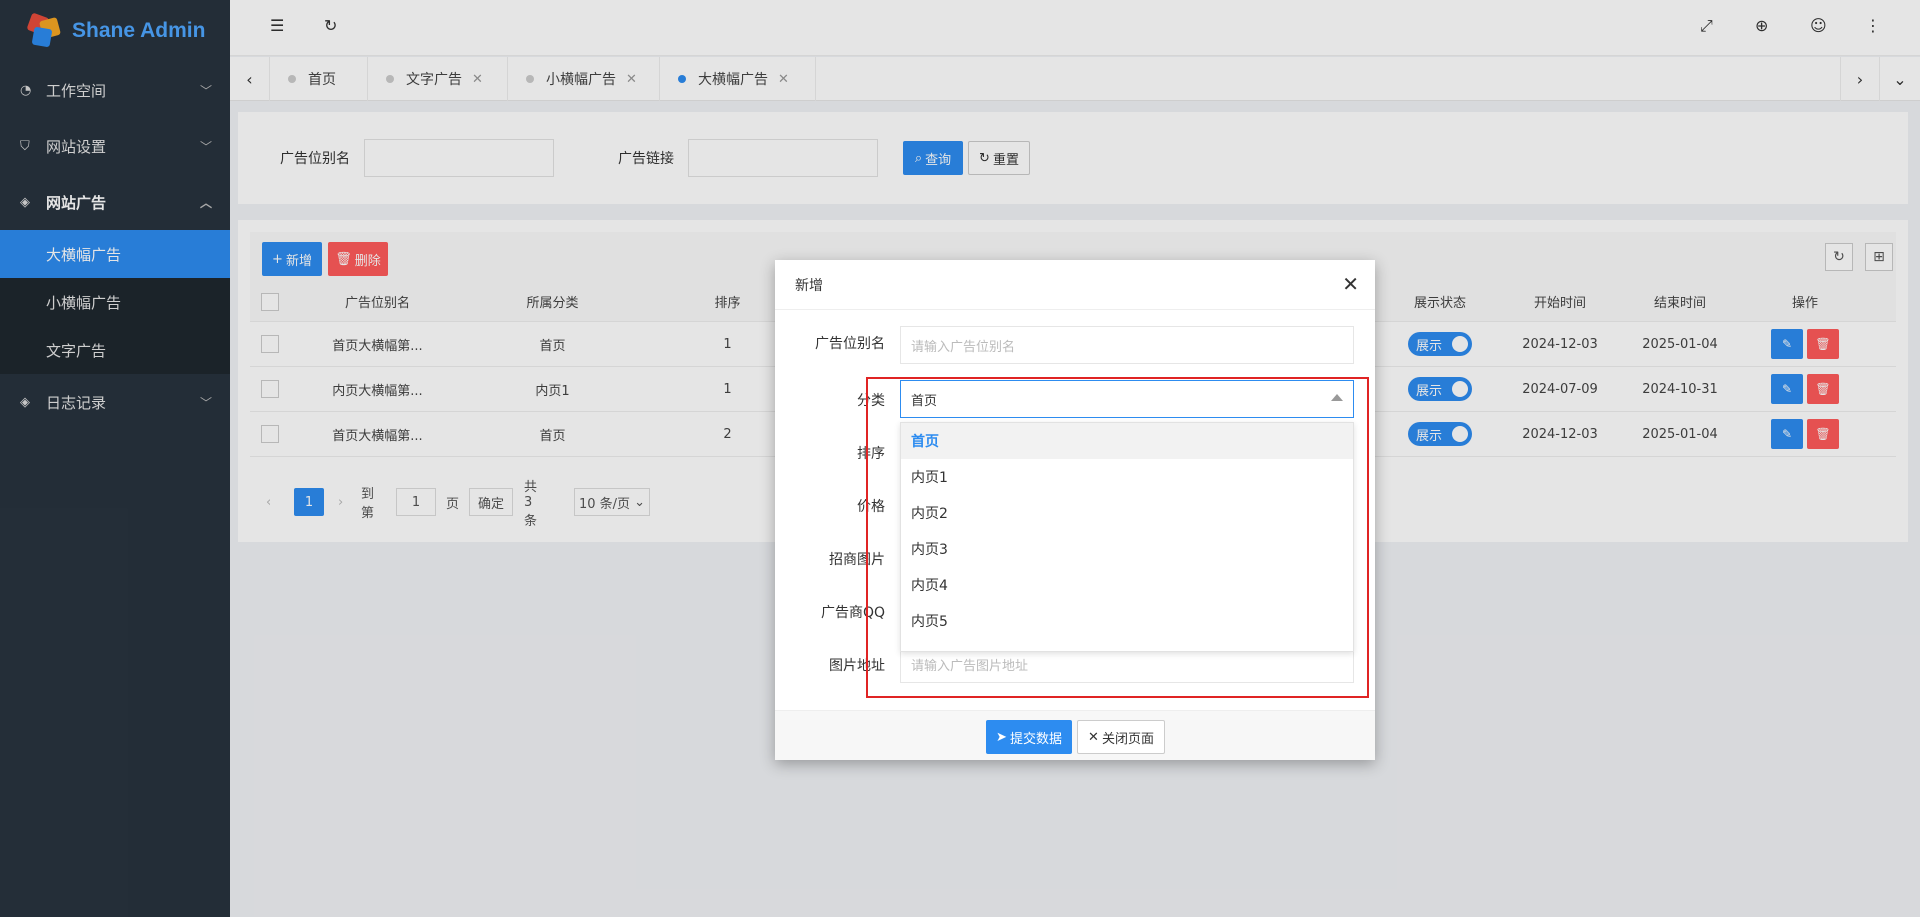 The height and width of the screenshot is (917, 1920). Describe the element at coordinates (852, 613) in the screenshot. I see `form-label-qq: 广告商QQ` at that location.